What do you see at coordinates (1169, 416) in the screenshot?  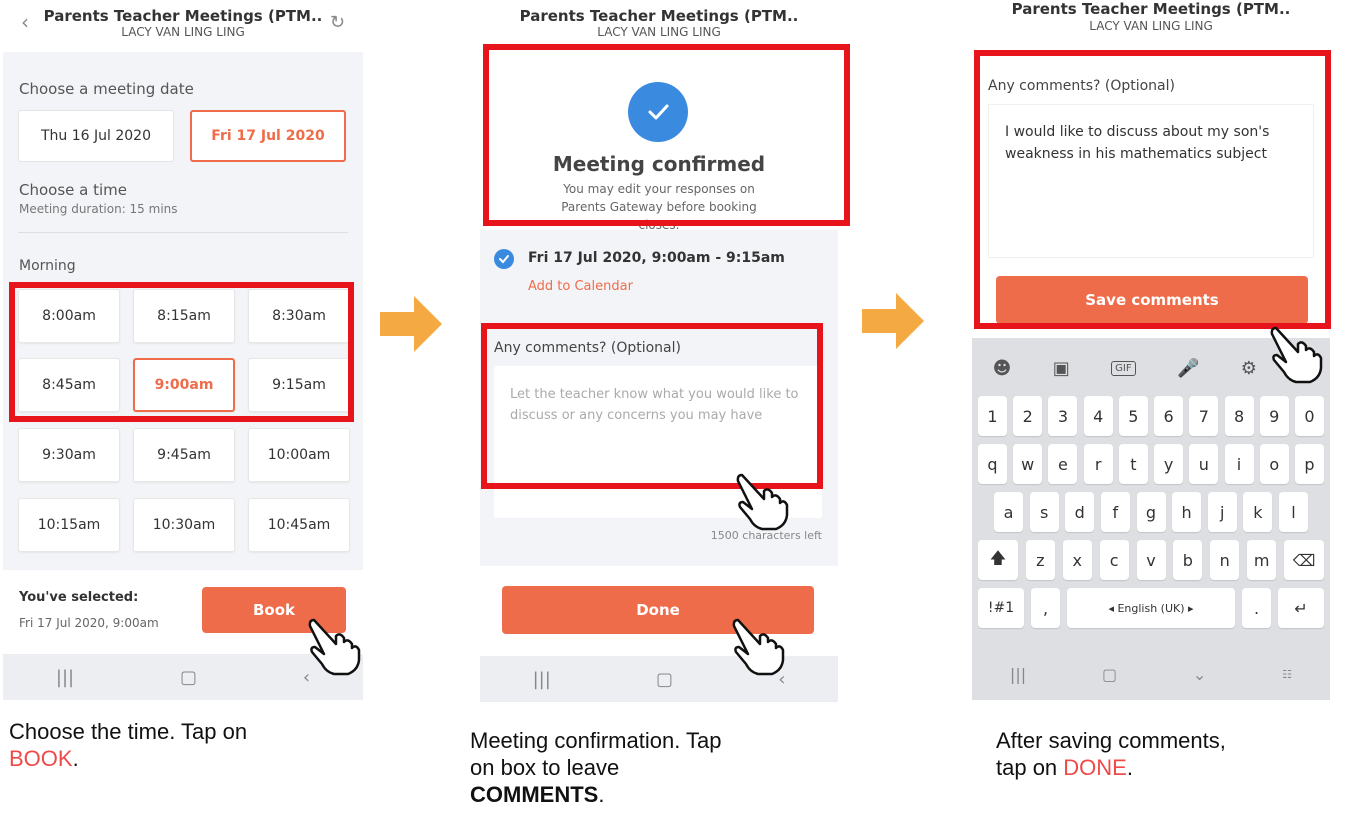 I see `key: 6` at bounding box center [1169, 416].